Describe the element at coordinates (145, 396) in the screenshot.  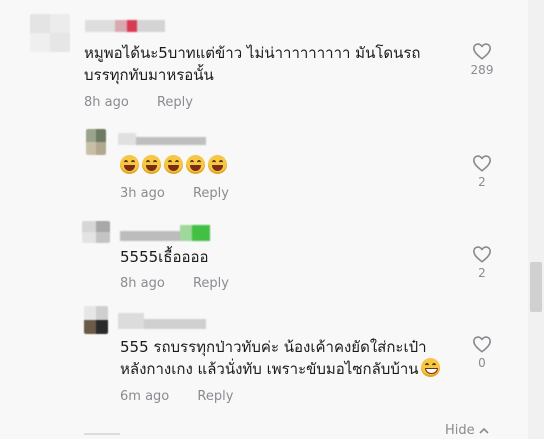
I see `comment-time: 6m ago` at that location.